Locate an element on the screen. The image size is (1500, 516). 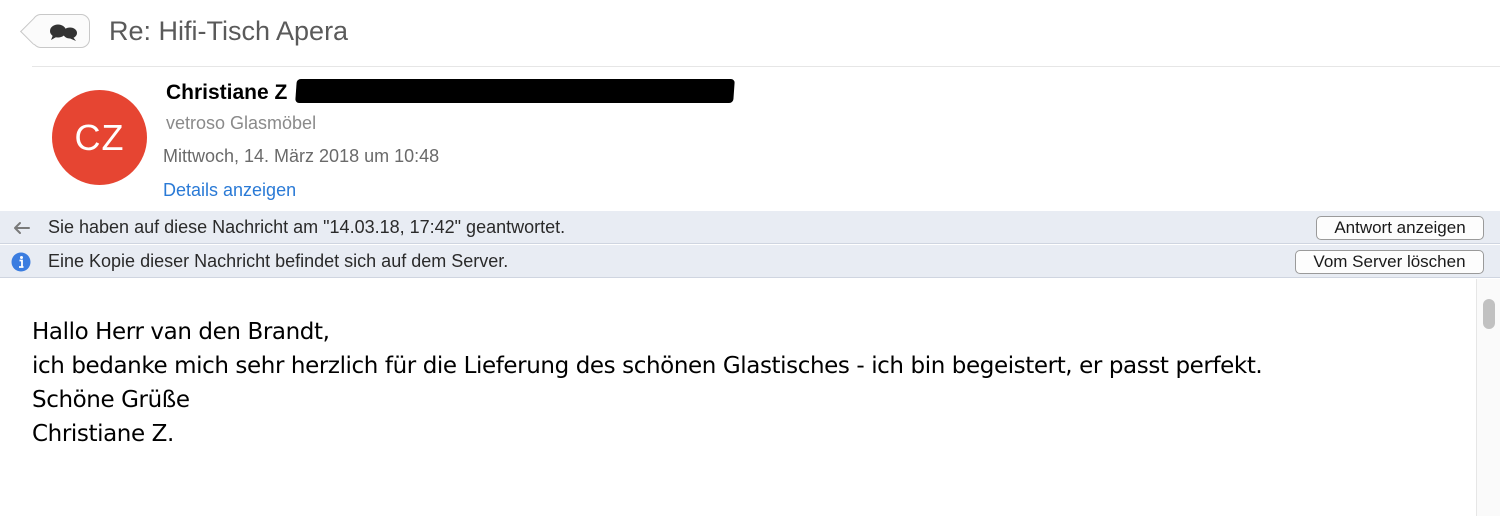
message-date: Mittwoch, 14. März 2018 um 10:48 is located at coordinates (301, 156).